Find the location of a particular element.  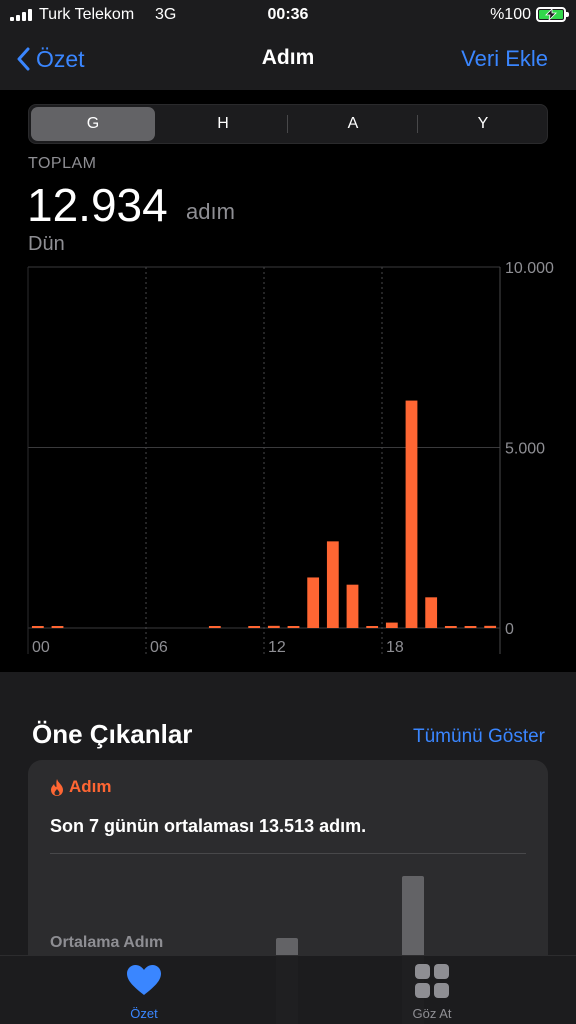

card-description: Son 7 günün ortalaması 13.513 adım. is located at coordinates (208, 826).